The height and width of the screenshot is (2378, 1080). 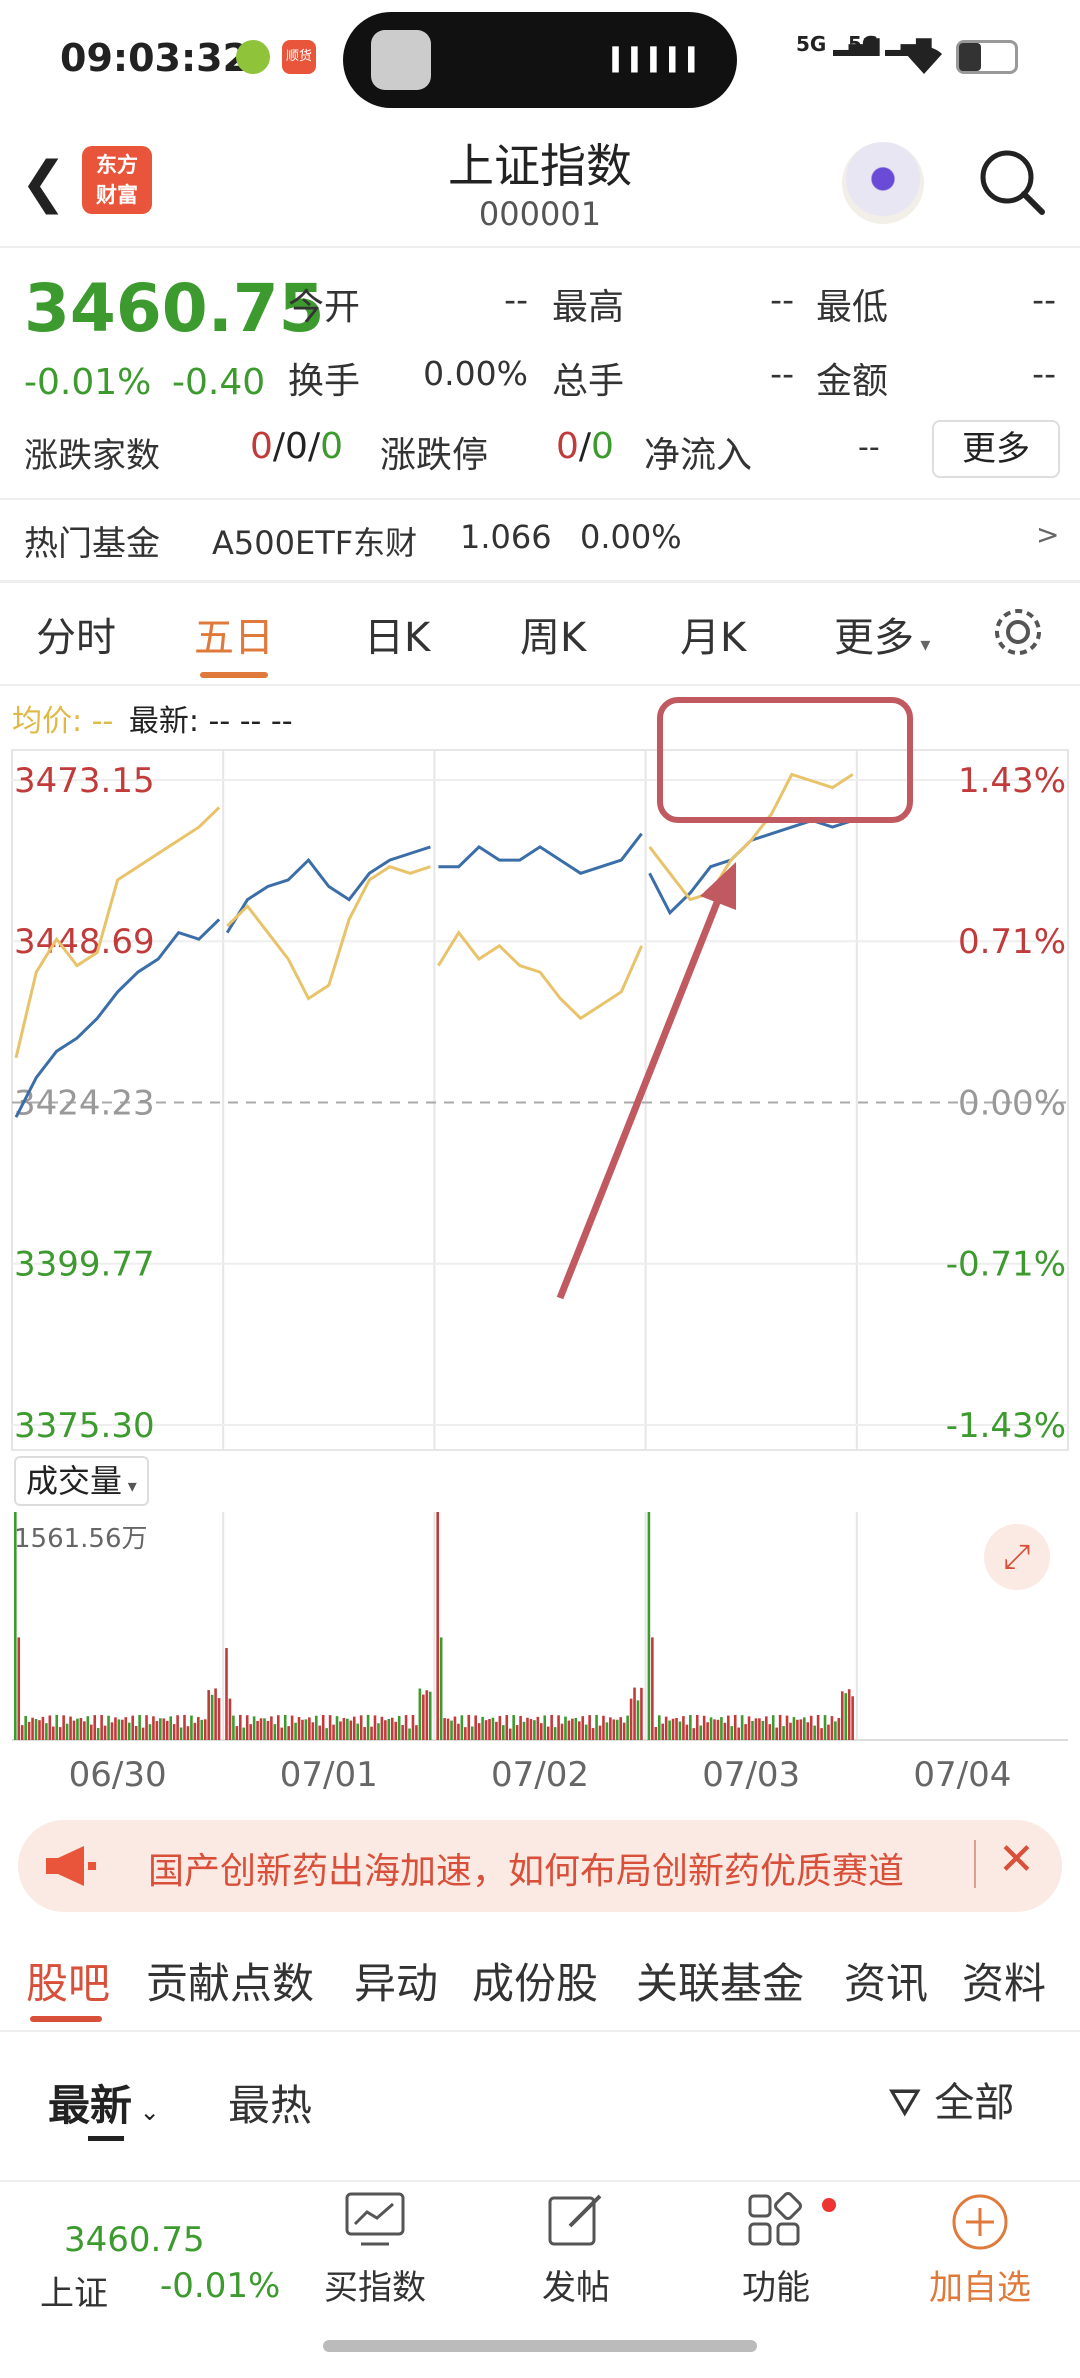 I want to click on tab-movement: 异动, so click(x=396, y=1980).